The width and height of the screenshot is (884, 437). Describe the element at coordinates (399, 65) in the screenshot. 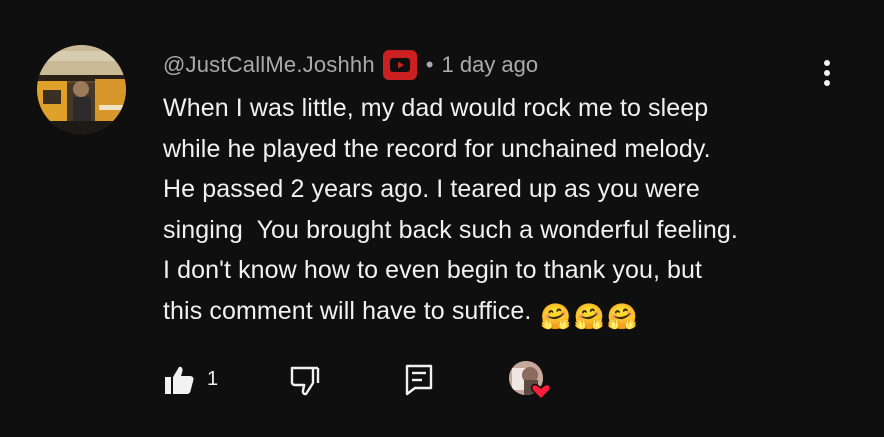

I see `youtube-badge-icon` at that location.